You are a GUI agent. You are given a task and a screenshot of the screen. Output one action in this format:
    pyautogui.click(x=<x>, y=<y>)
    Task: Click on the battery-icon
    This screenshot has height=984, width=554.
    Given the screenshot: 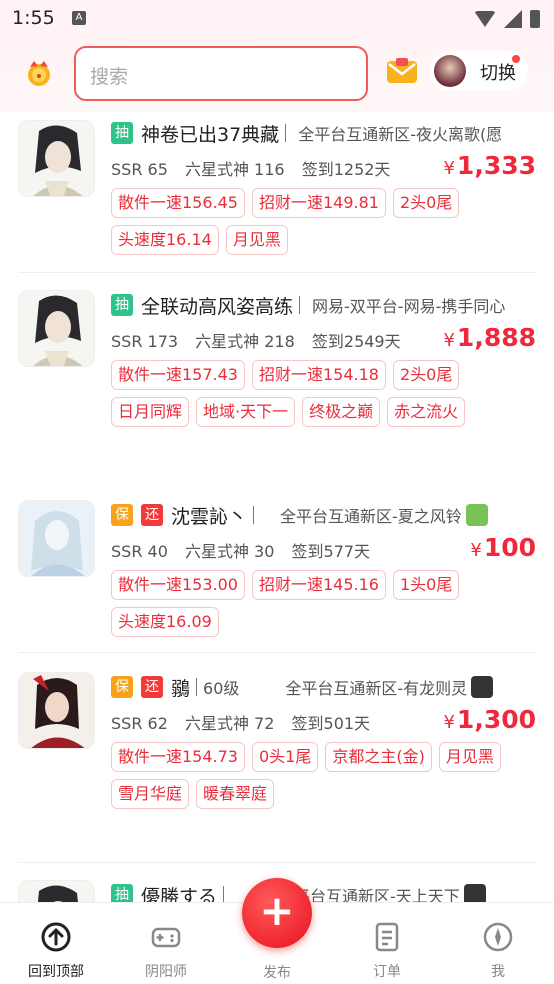 What is the action you would take?
    pyautogui.click(x=535, y=19)
    